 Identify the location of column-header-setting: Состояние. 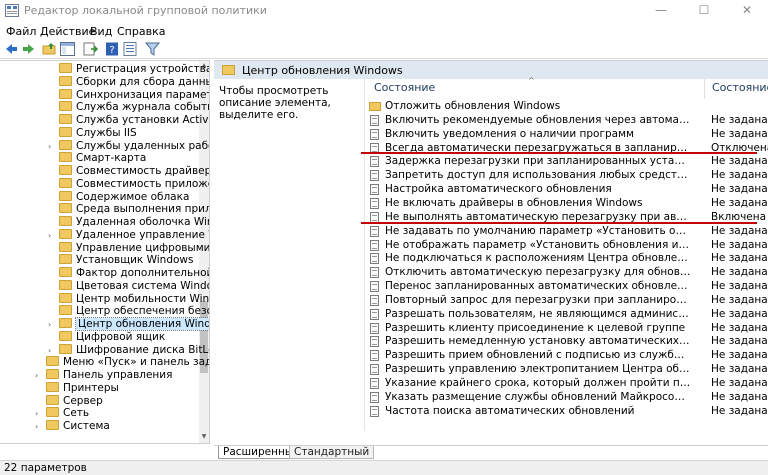
(404, 90).